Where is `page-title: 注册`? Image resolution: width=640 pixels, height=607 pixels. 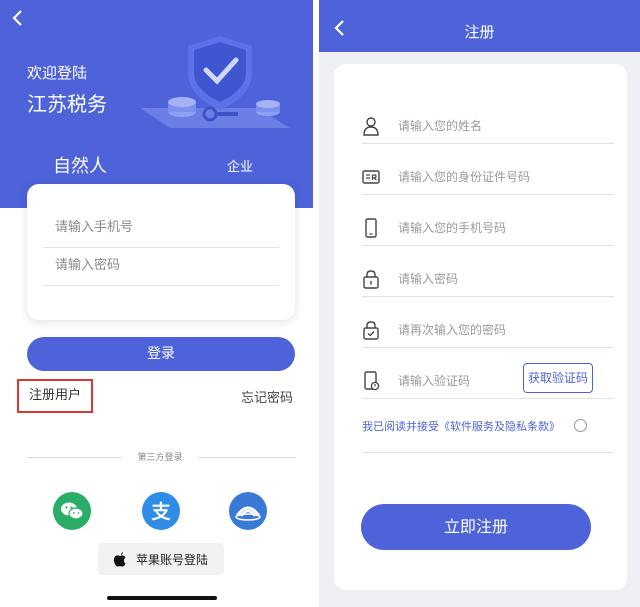
page-title: 注册 is located at coordinates (479, 32).